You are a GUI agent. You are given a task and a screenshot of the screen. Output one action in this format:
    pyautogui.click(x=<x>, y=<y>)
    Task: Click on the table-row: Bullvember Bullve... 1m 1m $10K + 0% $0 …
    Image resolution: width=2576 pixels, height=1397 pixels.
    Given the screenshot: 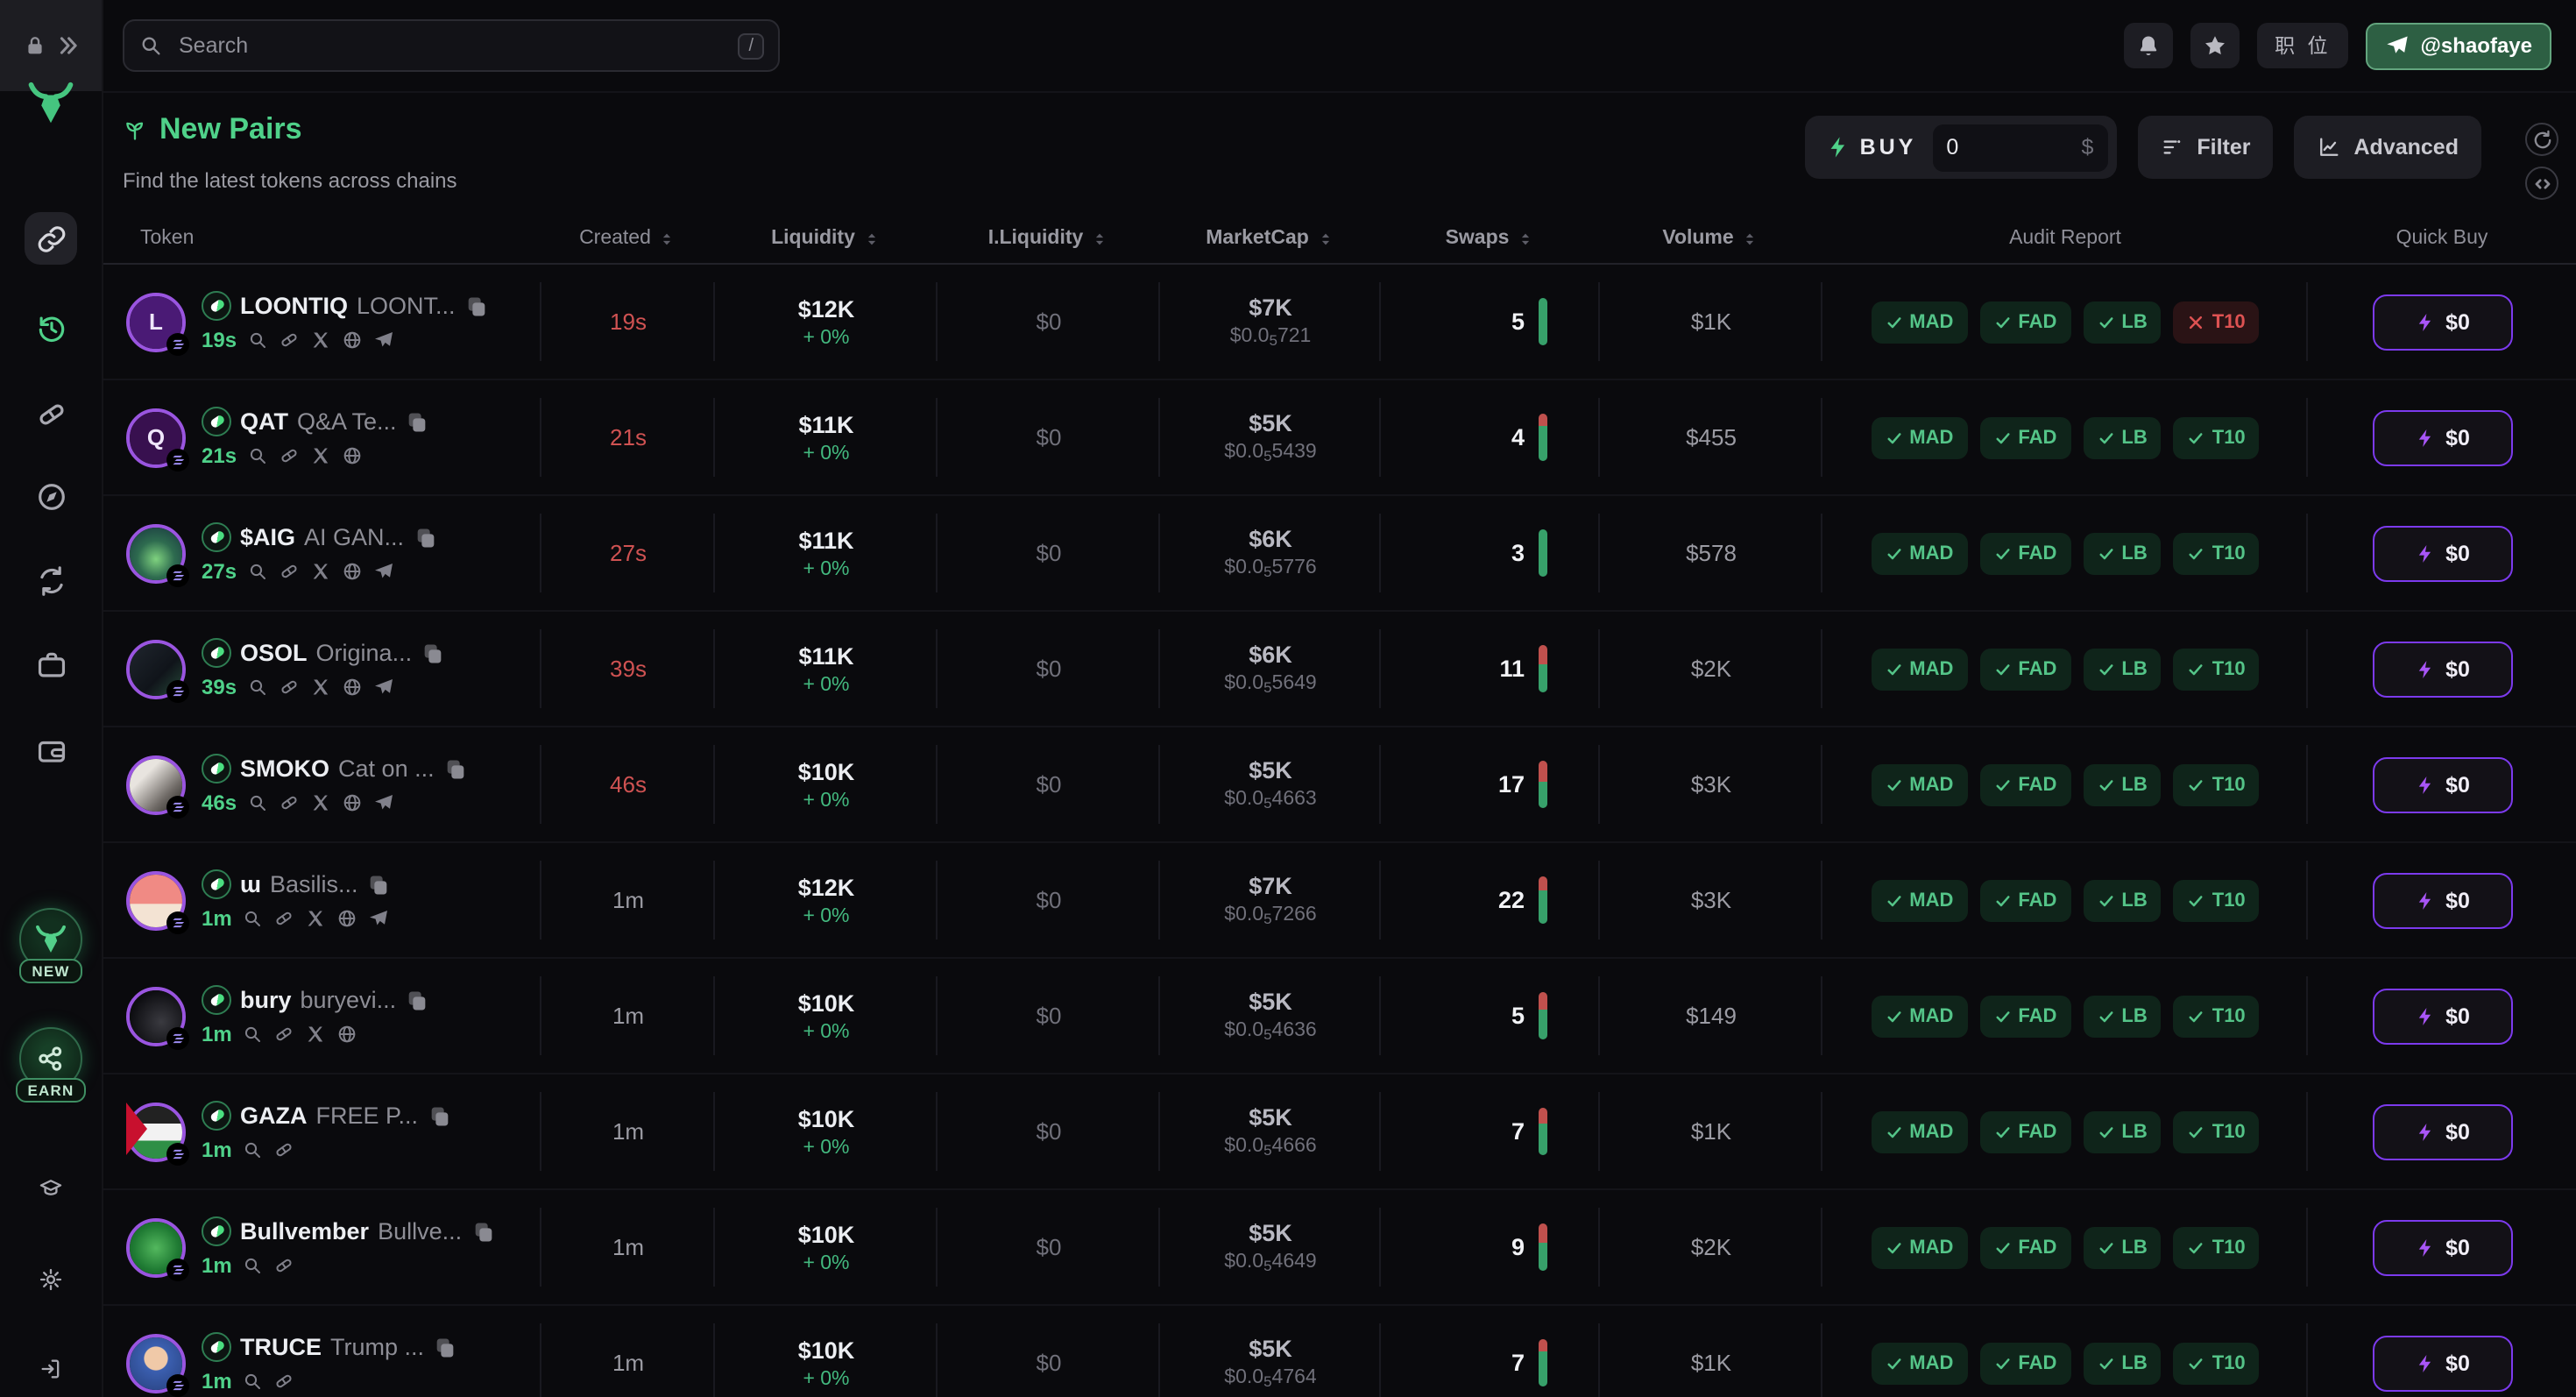 What is the action you would take?
    pyautogui.click(x=1339, y=1248)
    